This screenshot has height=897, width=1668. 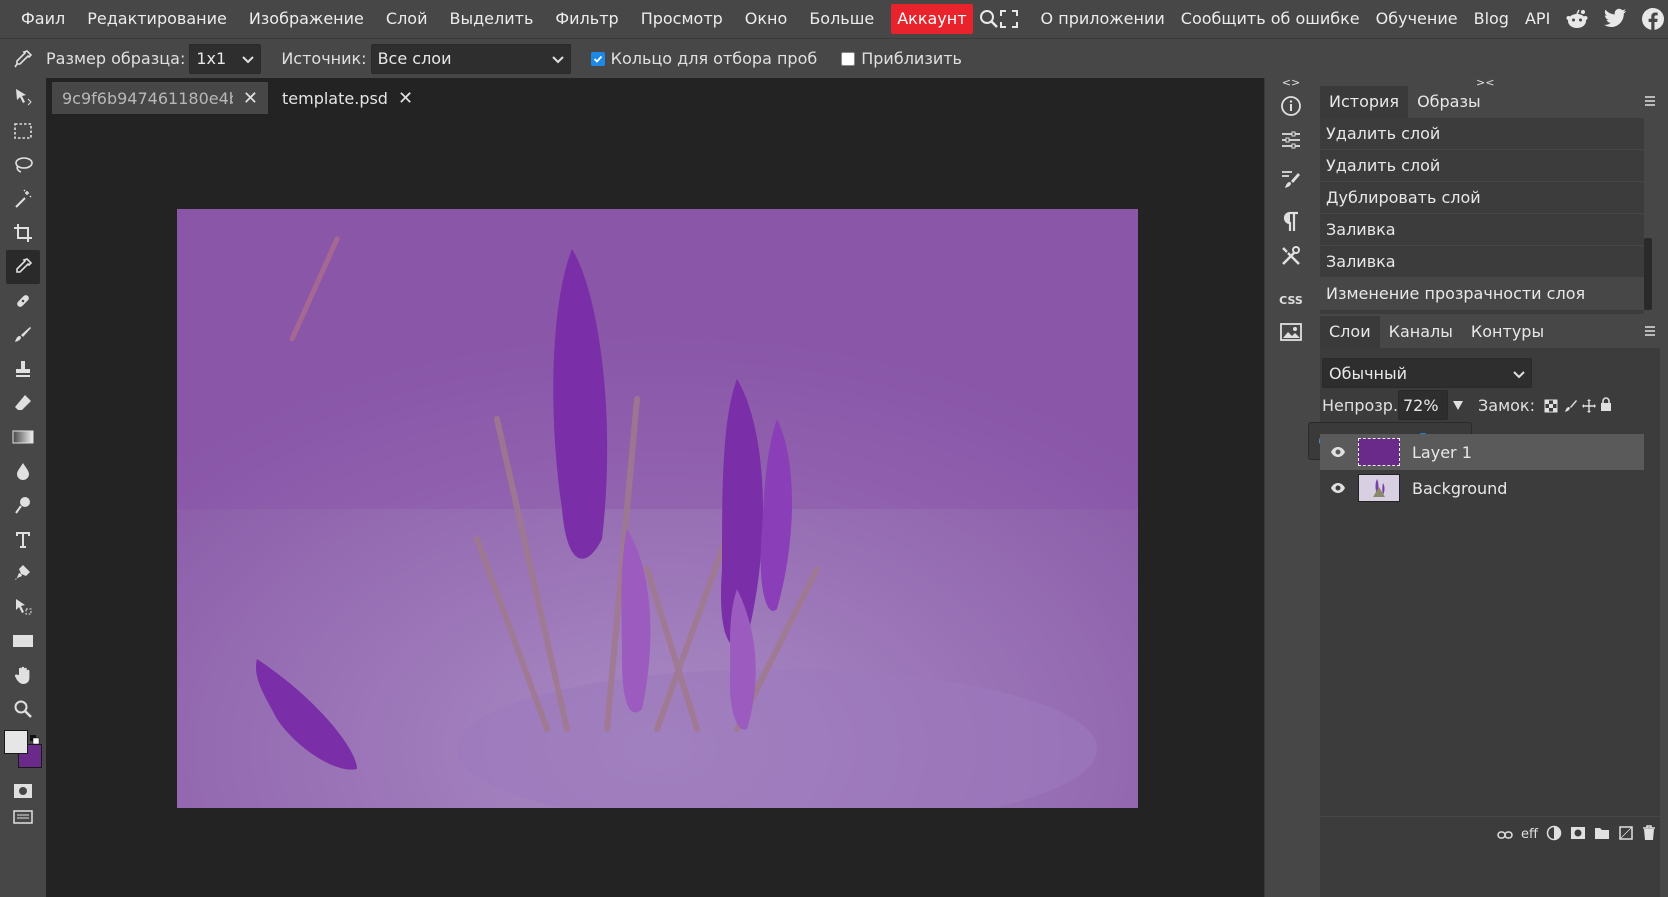 I want to click on layer-thumbnail, so click(x=1379, y=452).